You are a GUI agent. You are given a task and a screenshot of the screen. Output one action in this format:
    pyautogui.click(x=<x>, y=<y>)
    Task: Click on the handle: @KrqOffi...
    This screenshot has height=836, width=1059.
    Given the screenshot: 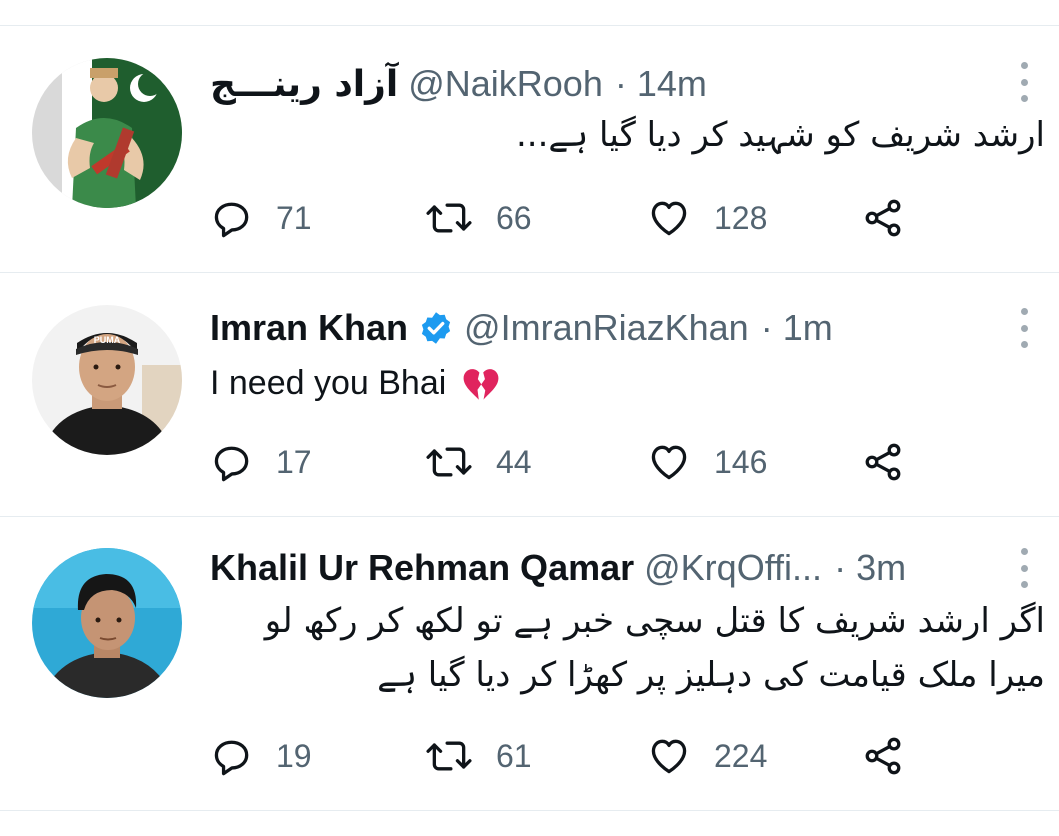 What is the action you would take?
    pyautogui.click(x=733, y=568)
    